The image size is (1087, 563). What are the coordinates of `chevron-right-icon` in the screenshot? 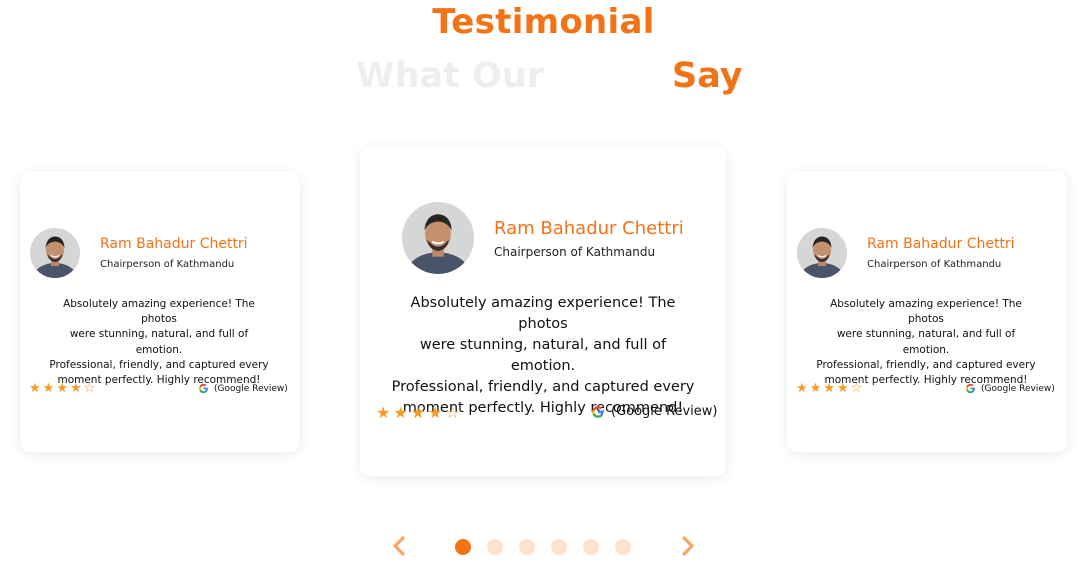 It's located at (688, 546).